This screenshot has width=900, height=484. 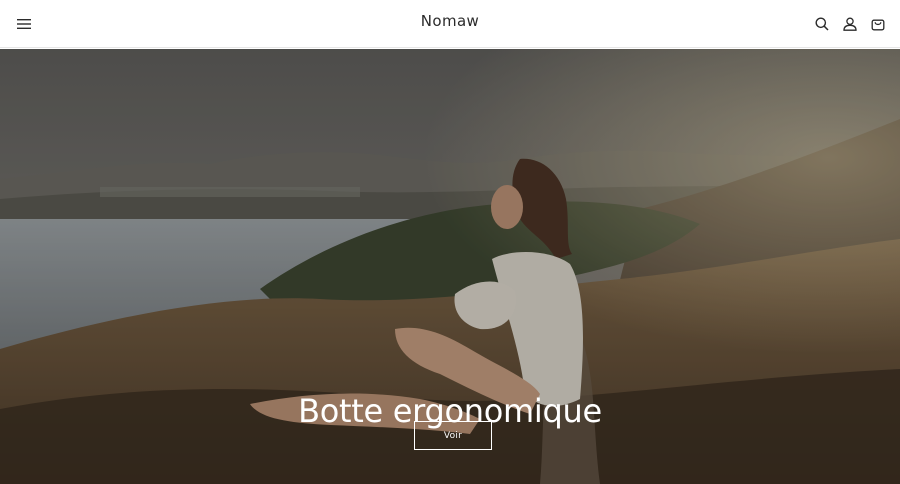 I want to click on cart-icon, so click(x=878, y=25).